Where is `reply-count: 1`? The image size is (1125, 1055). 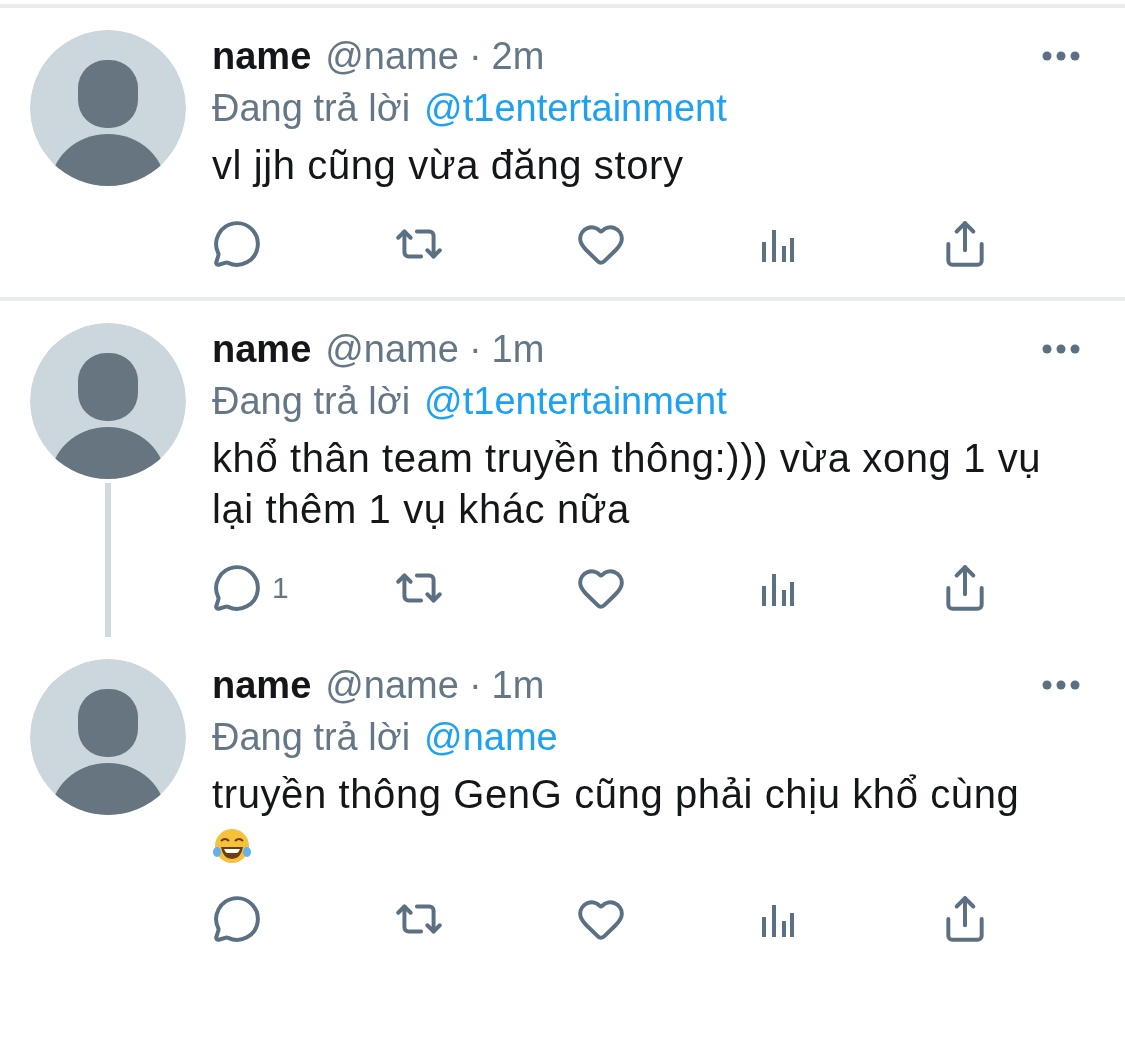
reply-count: 1 is located at coordinates (280, 588).